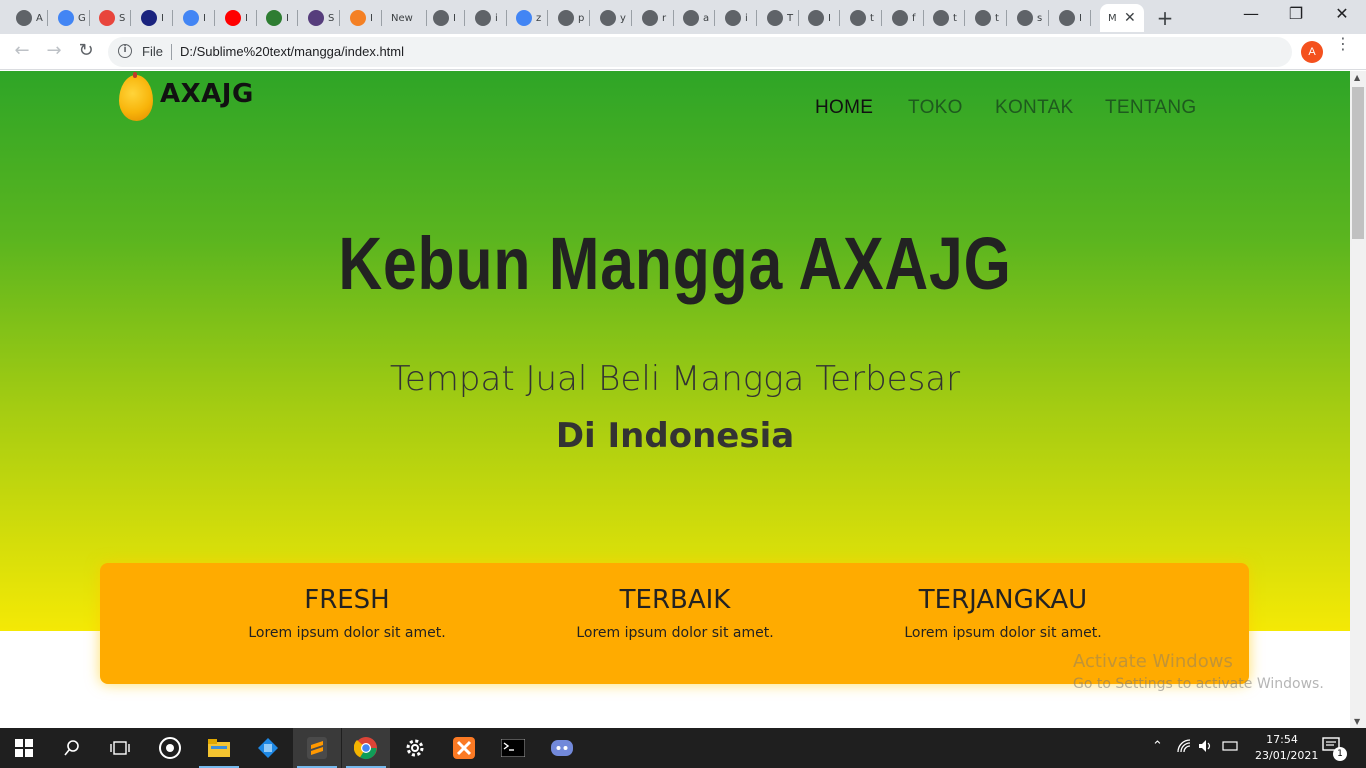  I want to click on restore-button: ❐, so click(1296, 13).